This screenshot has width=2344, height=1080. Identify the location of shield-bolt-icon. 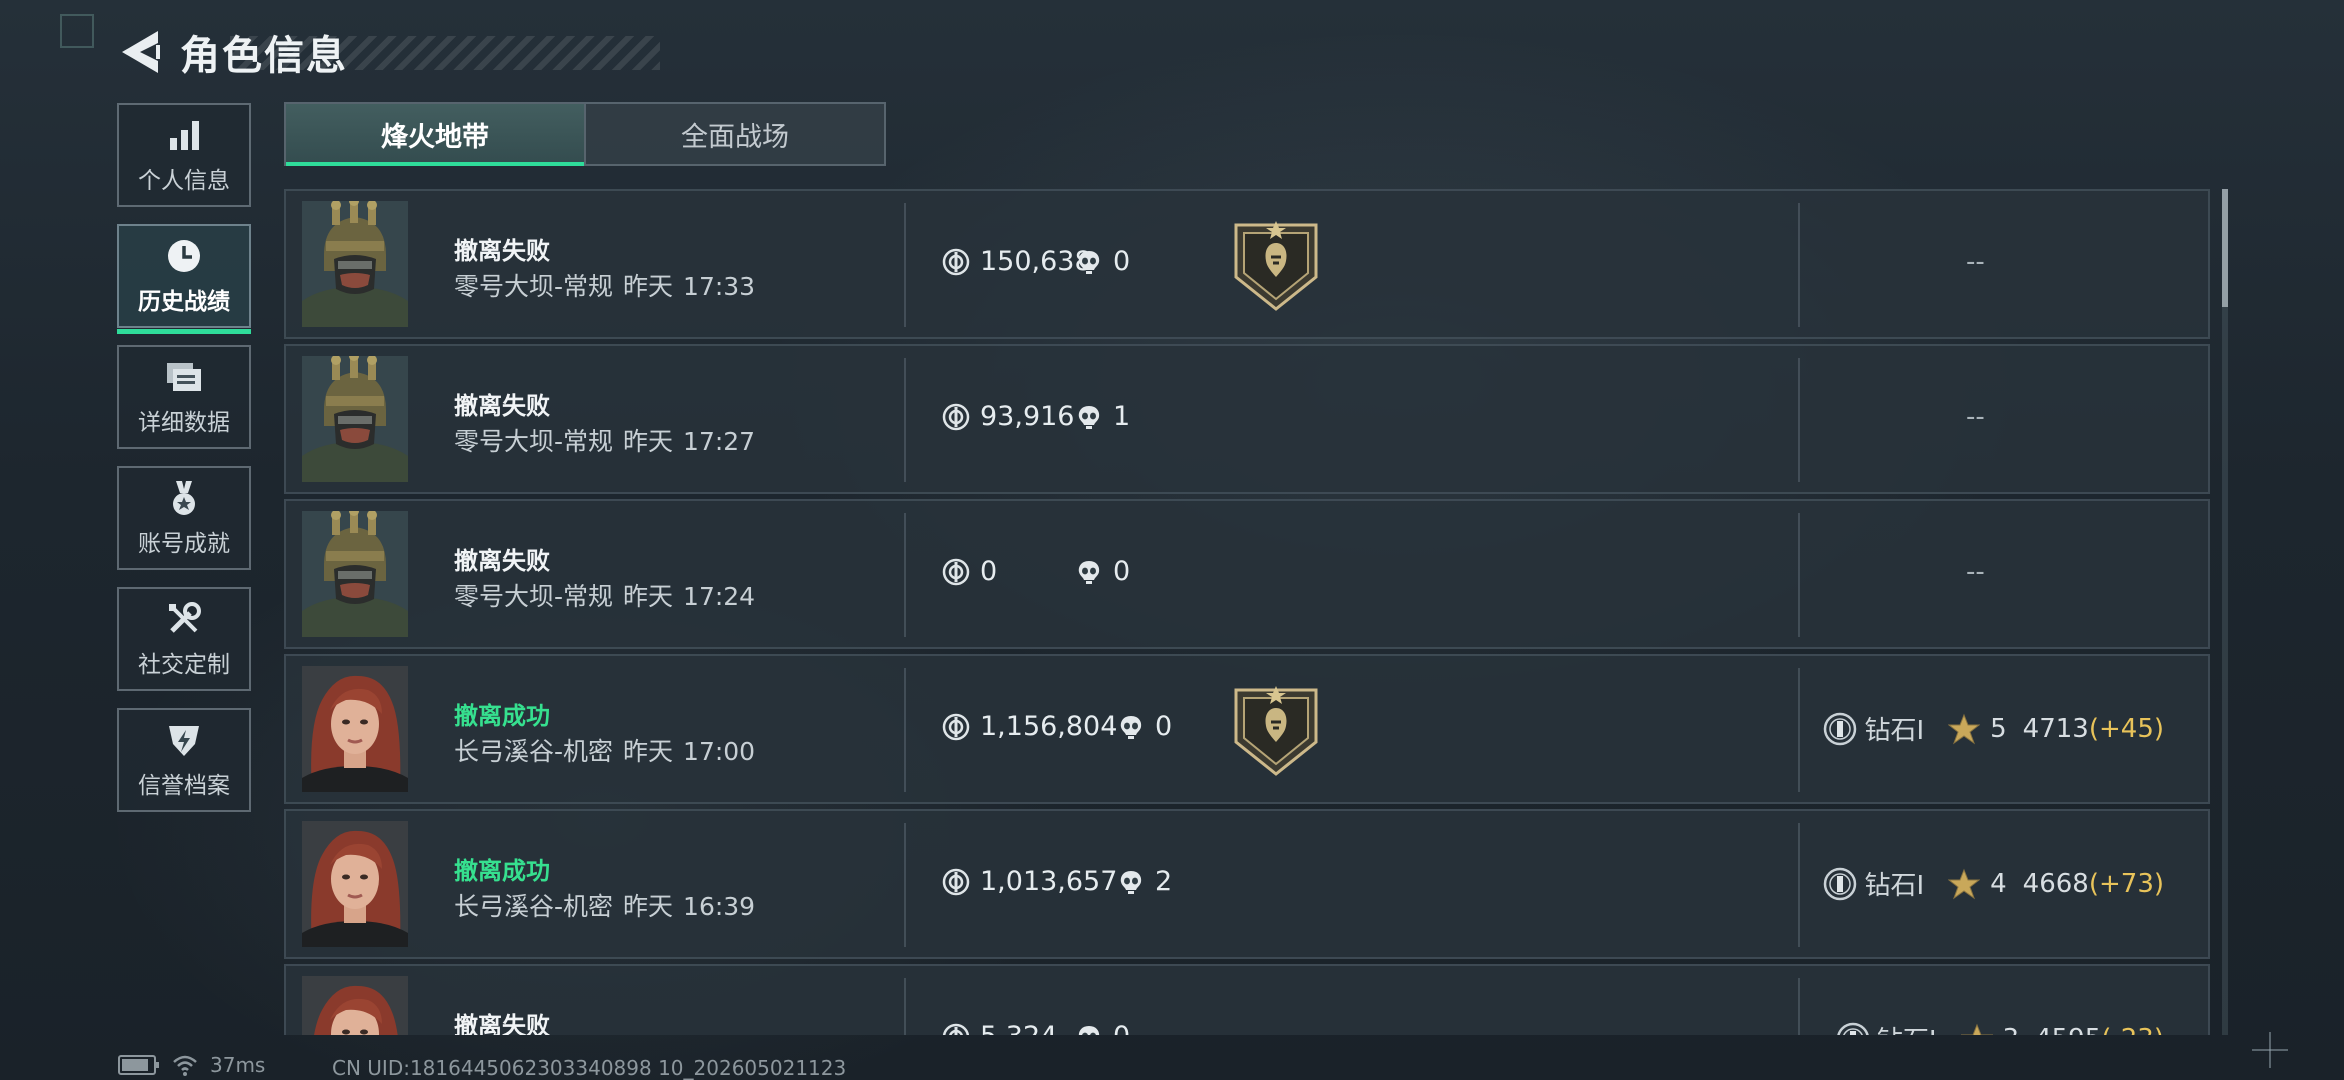
(184, 740).